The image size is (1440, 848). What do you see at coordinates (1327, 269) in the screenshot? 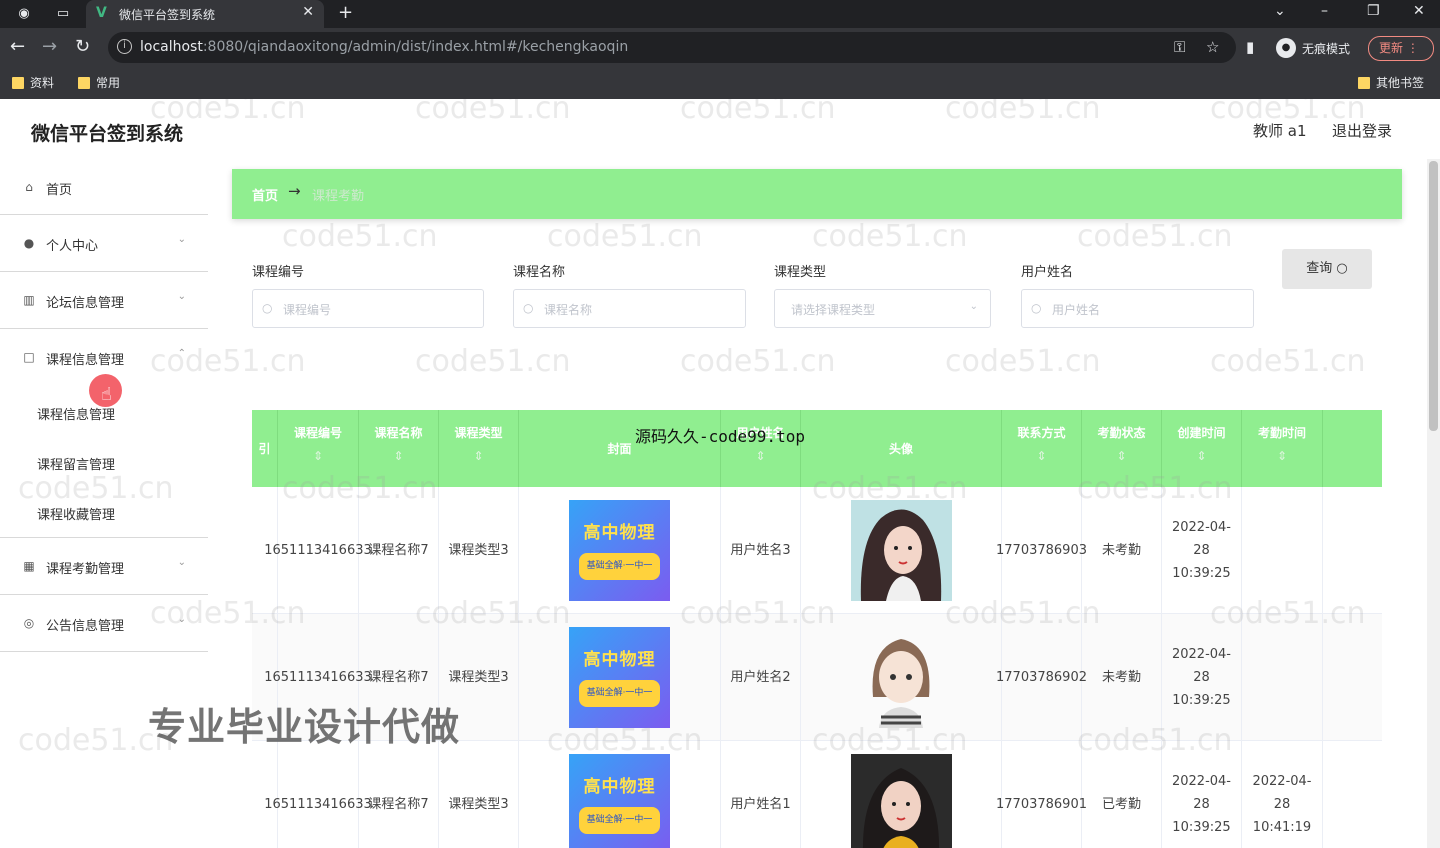
I see `query-button: 查询 ○` at bounding box center [1327, 269].